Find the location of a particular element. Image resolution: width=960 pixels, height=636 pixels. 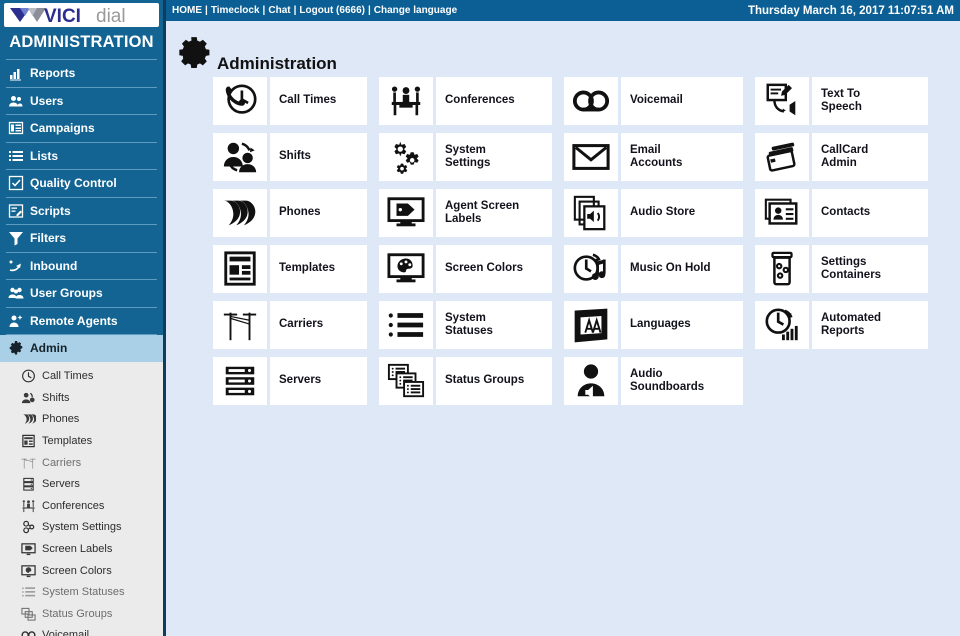

admin-card-label-box: Contacts is located at coordinates (870, 213).